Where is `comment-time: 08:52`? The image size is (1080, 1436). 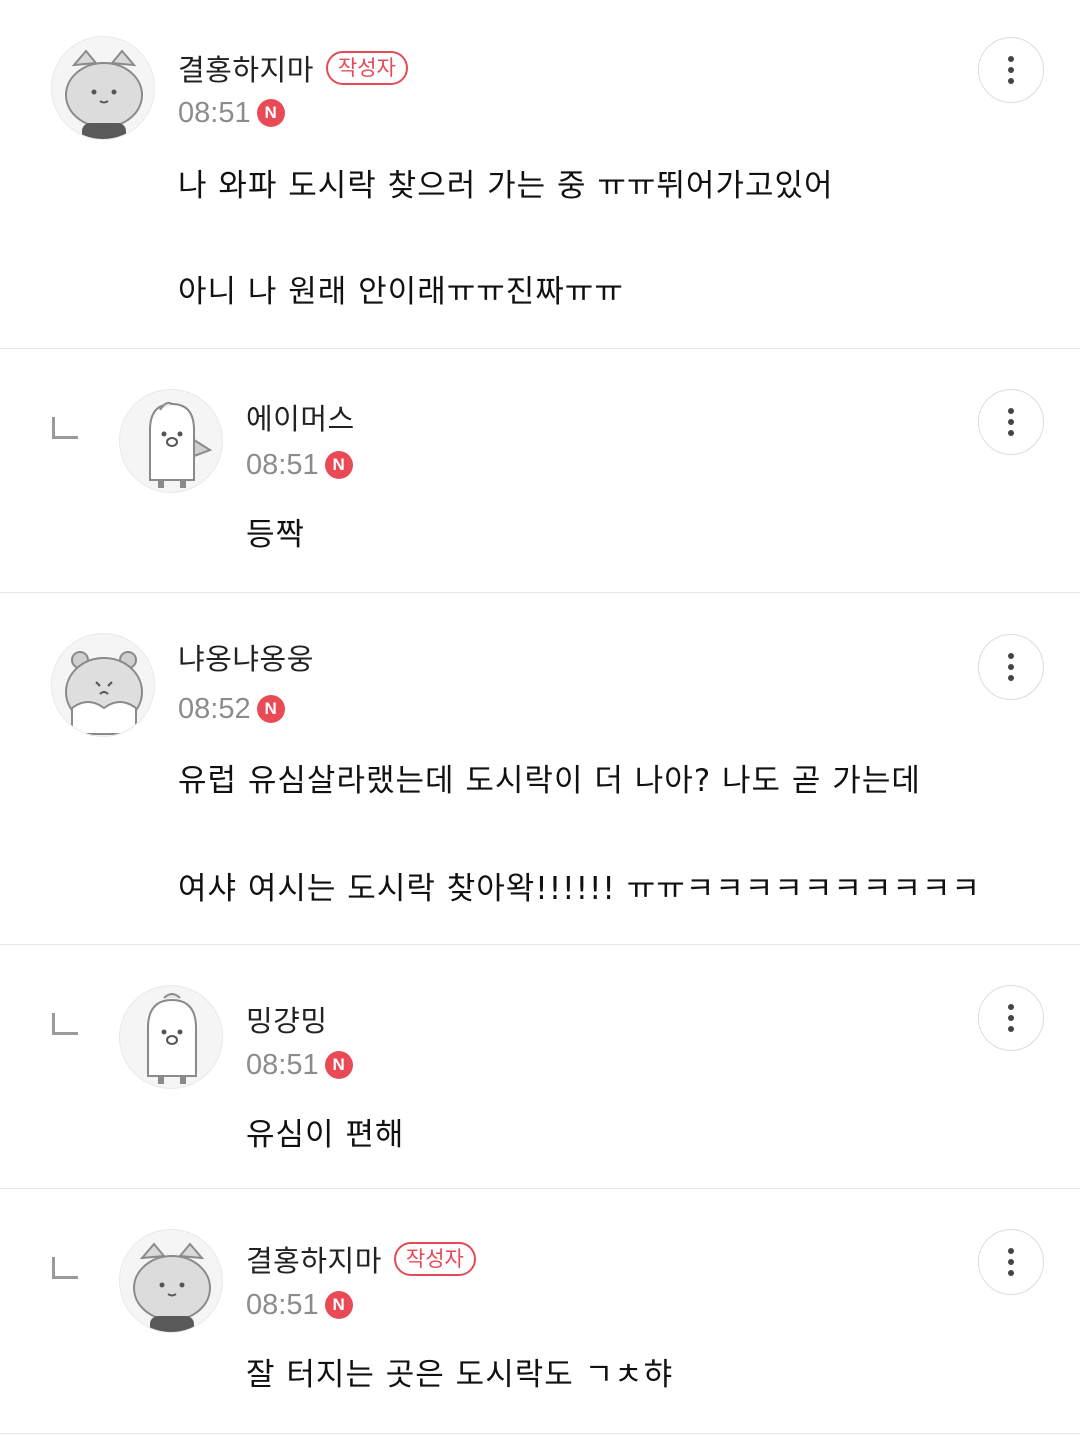 comment-time: 08:52 is located at coordinates (214, 708).